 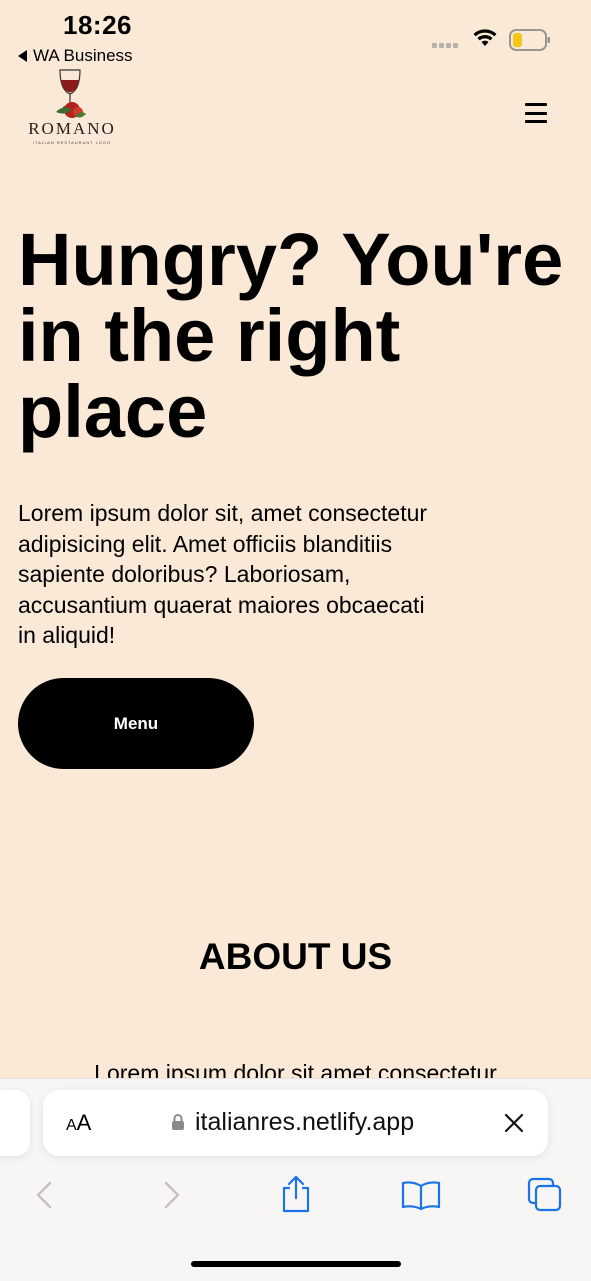 What do you see at coordinates (72, 142) in the screenshot?
I see `logo-subtitle: ITALIAN RESTAURANT LOGO` at bounding box center [72, 142].